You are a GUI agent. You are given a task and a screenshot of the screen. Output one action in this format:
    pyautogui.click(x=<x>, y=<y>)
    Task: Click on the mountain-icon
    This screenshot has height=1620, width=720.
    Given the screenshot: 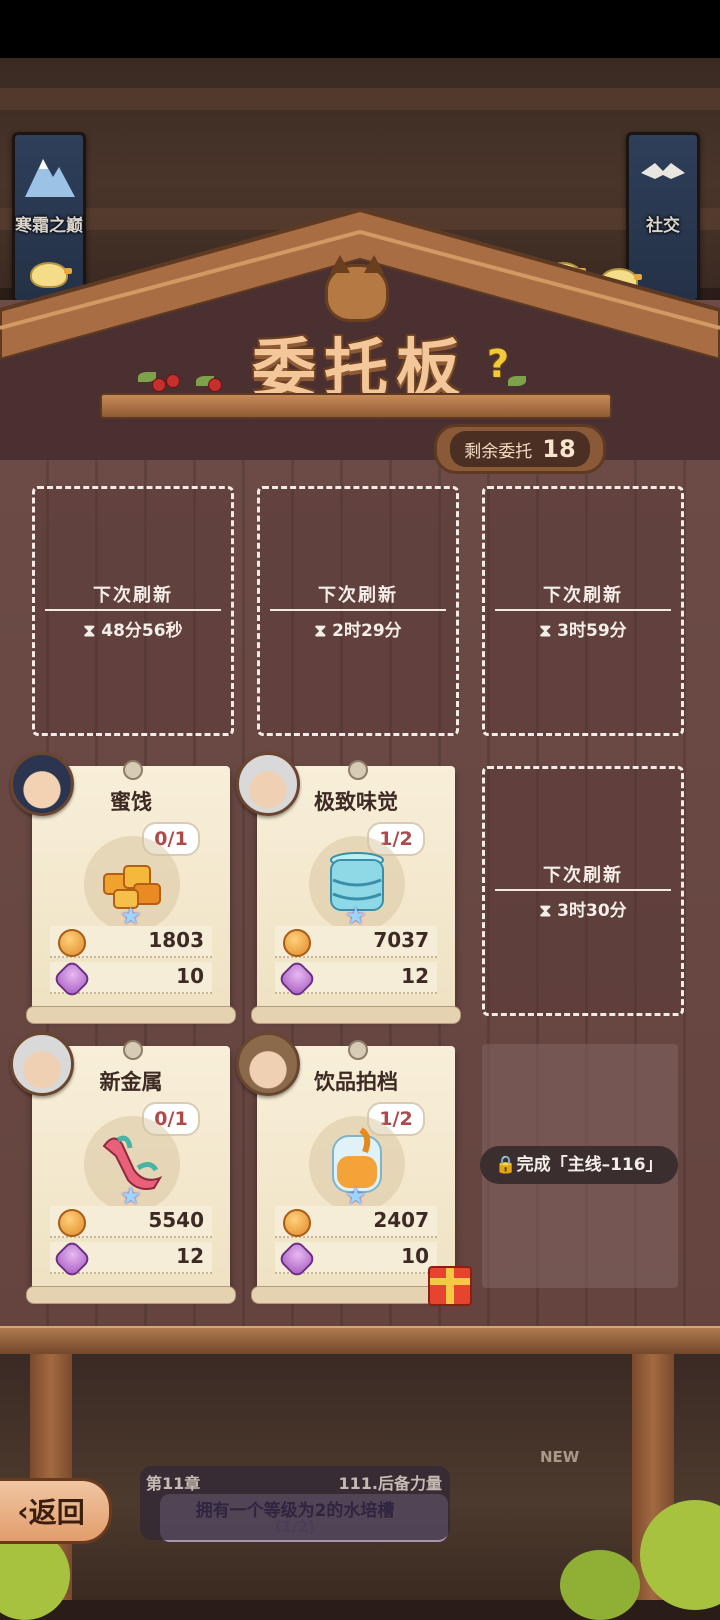 What is the action you would take?
    pyautogui.click(x=50, y=178)
    